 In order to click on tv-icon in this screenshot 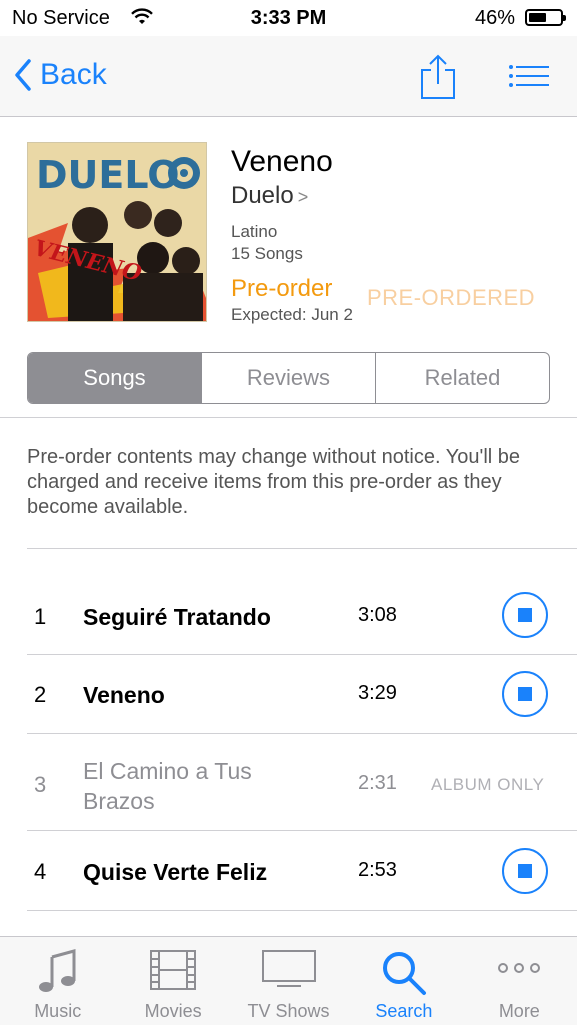, I will do `click(289, 971)`.